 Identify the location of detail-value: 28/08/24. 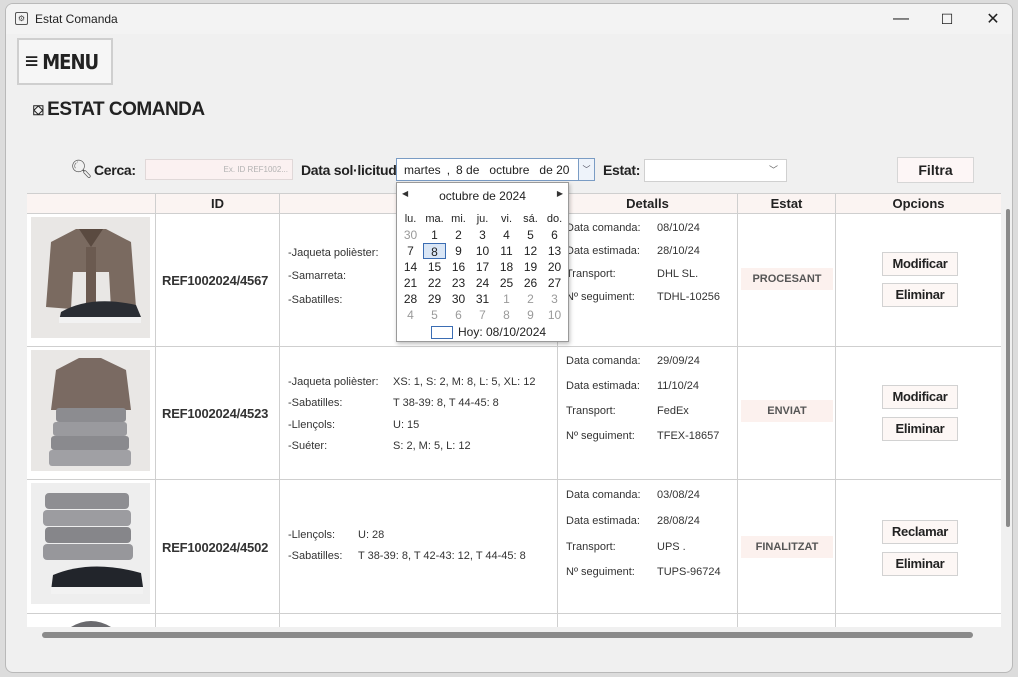
(678, 521).